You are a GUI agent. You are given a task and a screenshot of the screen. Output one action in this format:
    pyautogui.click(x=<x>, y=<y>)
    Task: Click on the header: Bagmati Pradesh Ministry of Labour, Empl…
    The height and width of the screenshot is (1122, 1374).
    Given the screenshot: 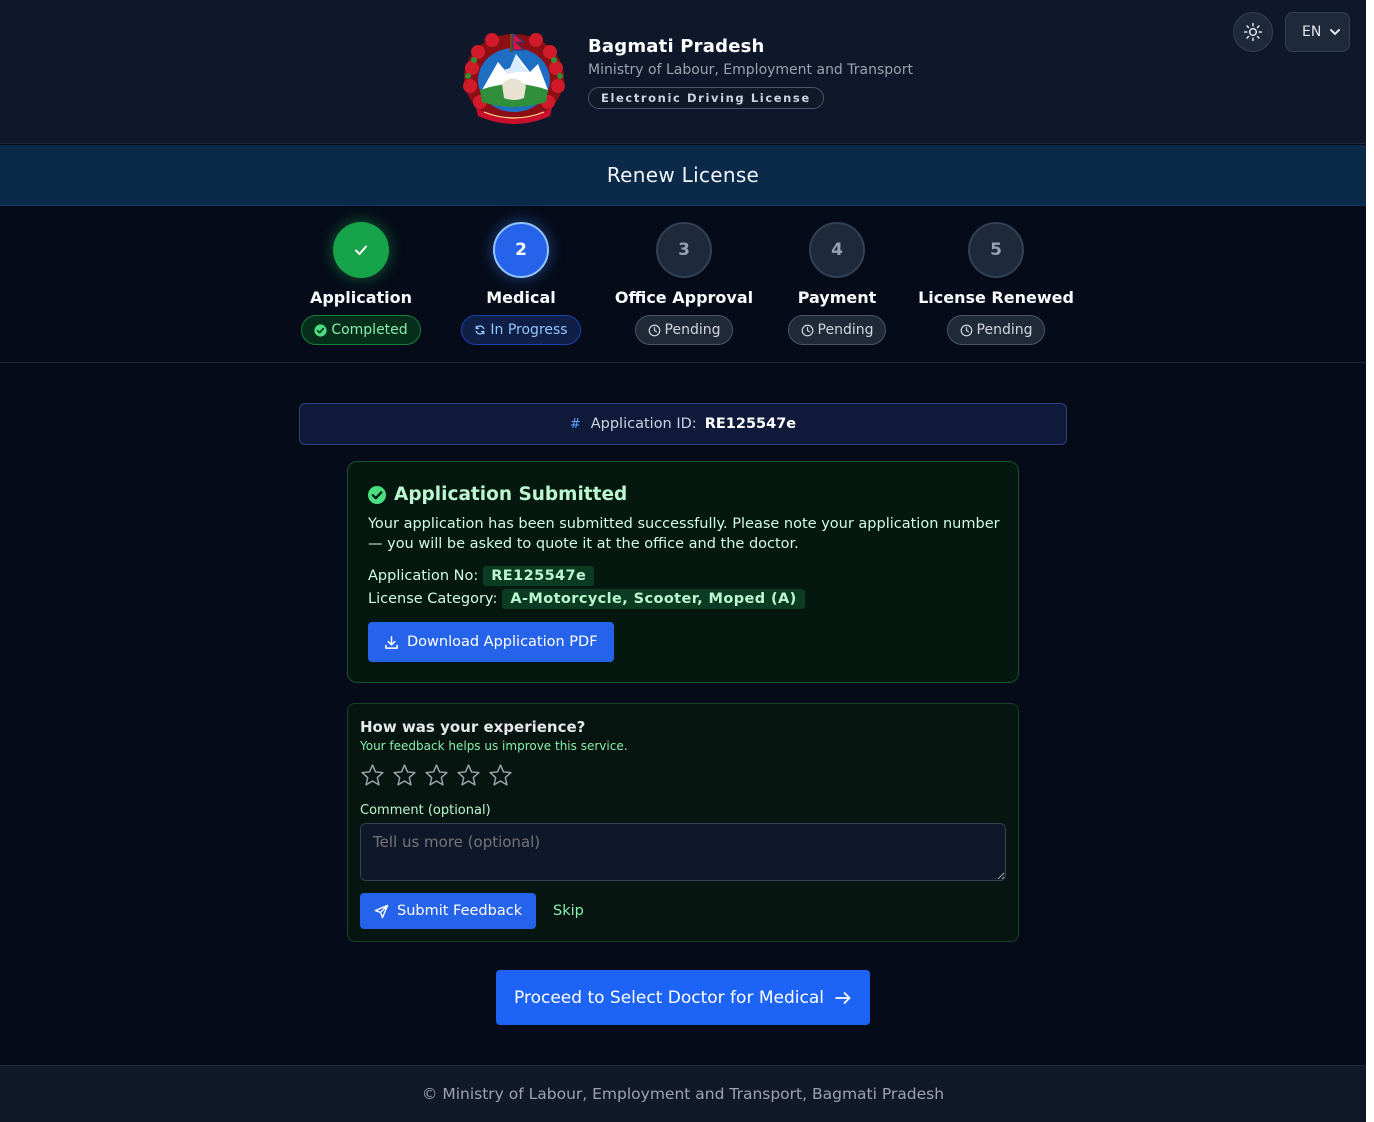 What is the action you would take?
    pyautogui.click(x=683, y=72)
    